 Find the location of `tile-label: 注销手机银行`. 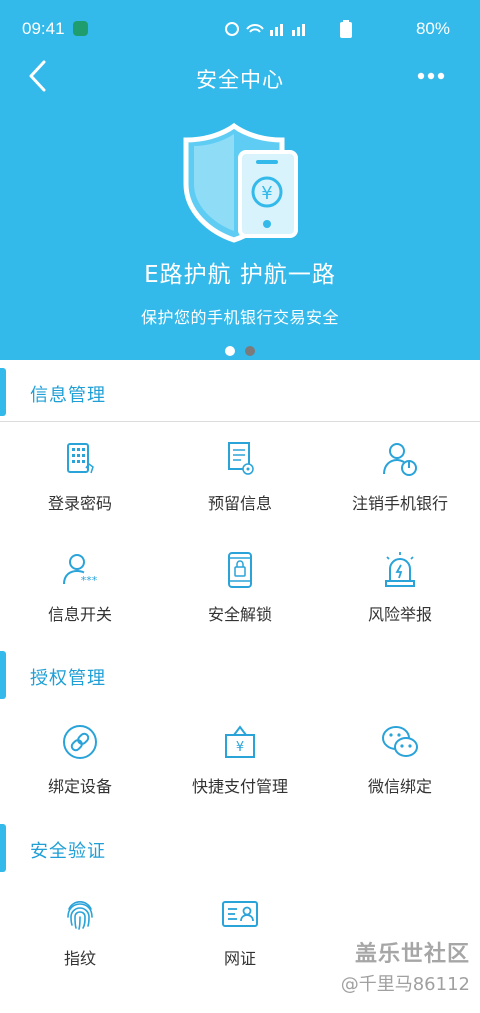

tile-label: 注销手机银行 is located at coordinates (399, 503).